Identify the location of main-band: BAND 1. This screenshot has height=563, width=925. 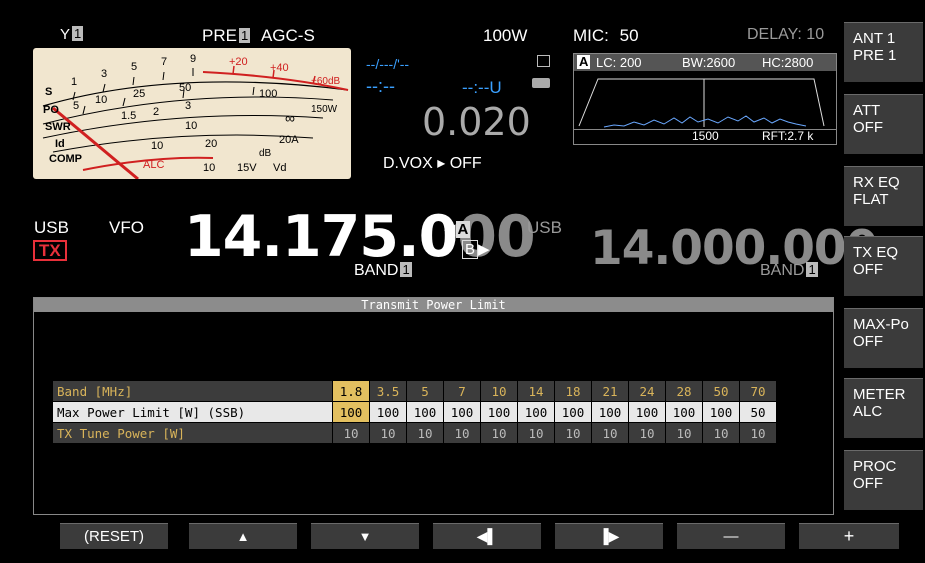
(383, 271).